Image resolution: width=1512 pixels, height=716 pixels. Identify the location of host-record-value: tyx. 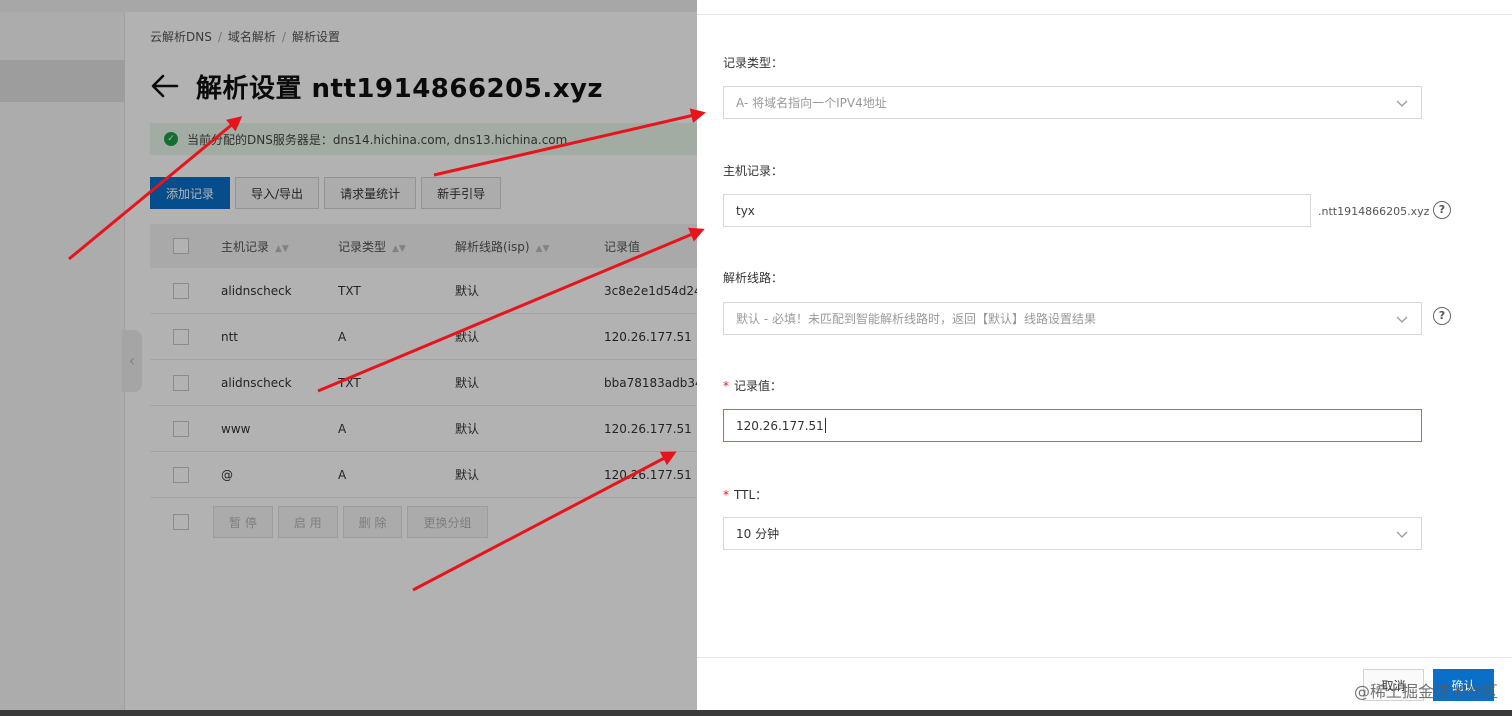
(745, 210).